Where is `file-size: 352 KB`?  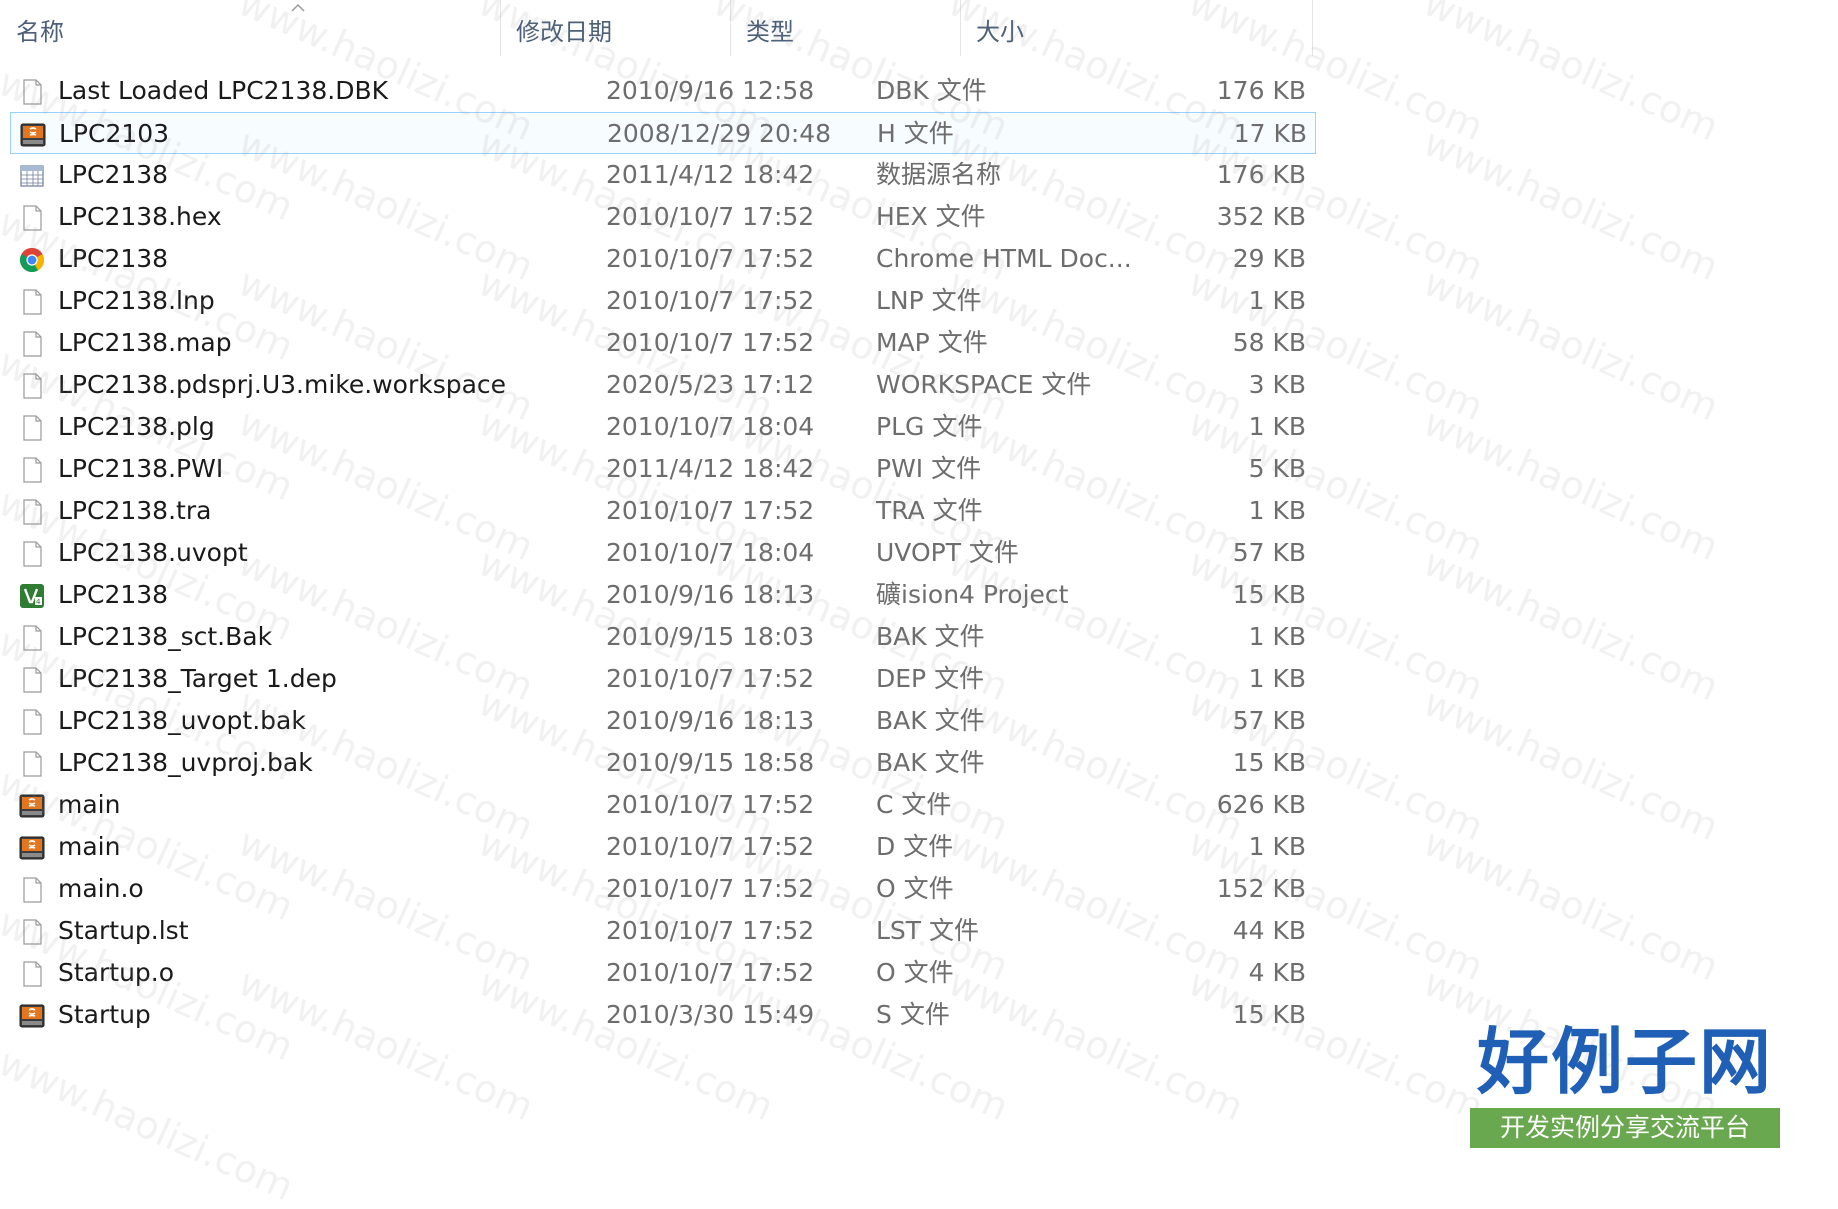
file-size: 352 KB is located at coordinates (1261, 216).